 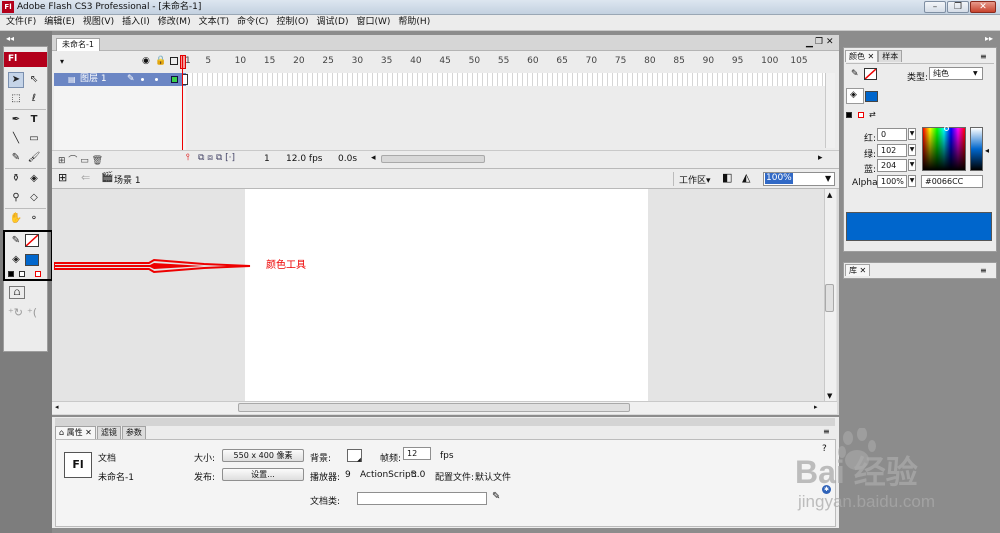 I want to click on scene-name: 场景 1, so click(x=127, y=179).